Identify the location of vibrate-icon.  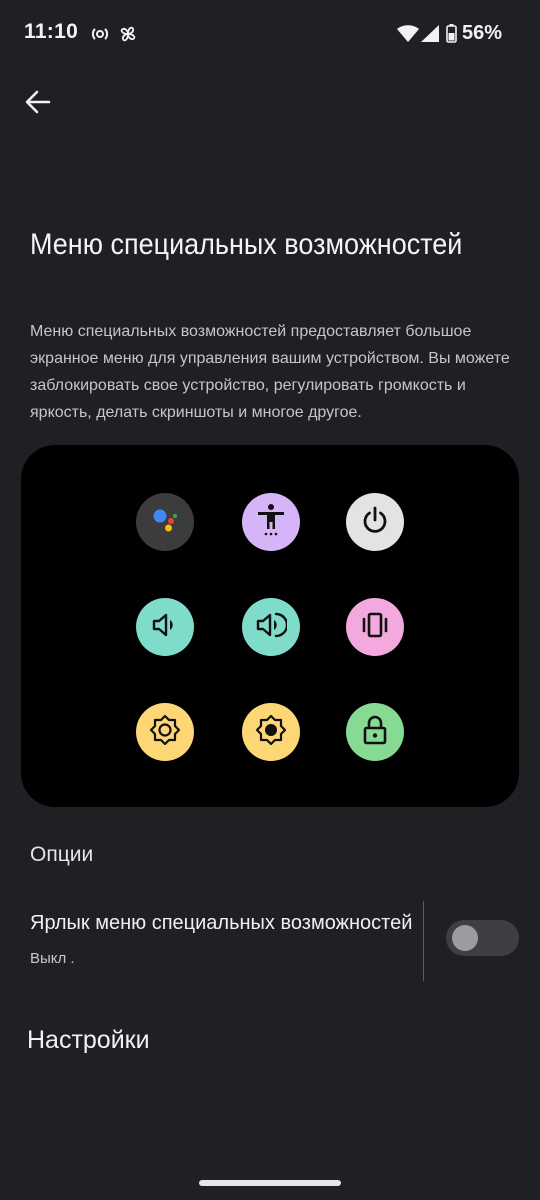
(375, 627).